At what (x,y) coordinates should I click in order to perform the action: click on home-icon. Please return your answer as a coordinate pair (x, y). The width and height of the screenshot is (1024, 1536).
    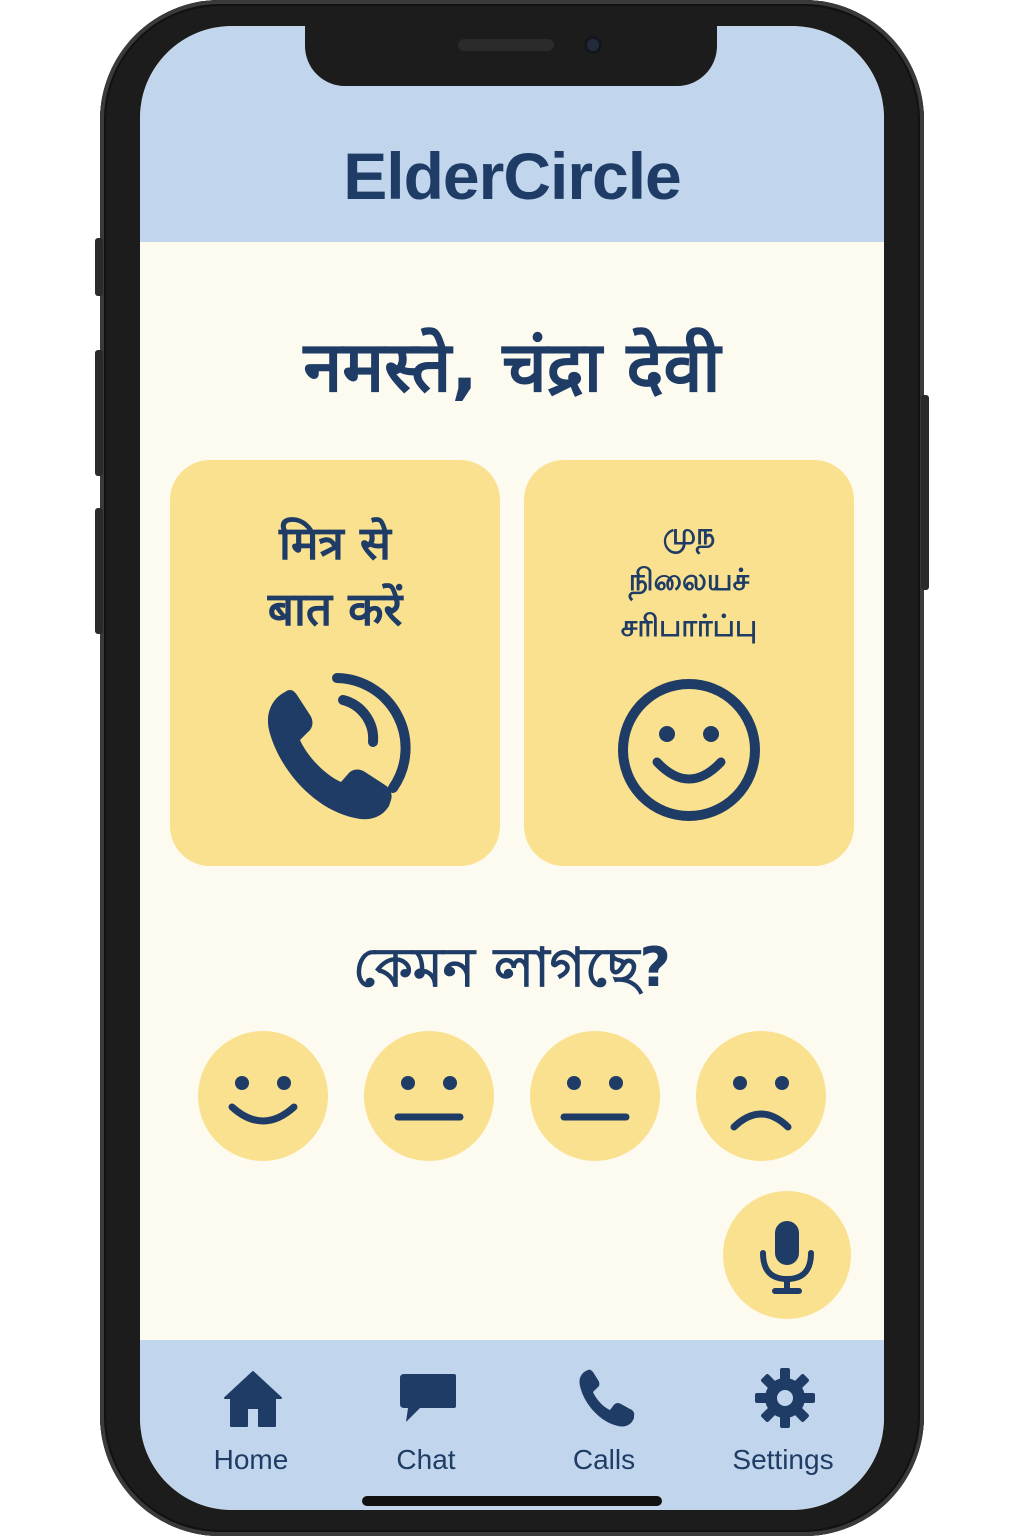
    Looking at the image, I should click on (253, 1399).